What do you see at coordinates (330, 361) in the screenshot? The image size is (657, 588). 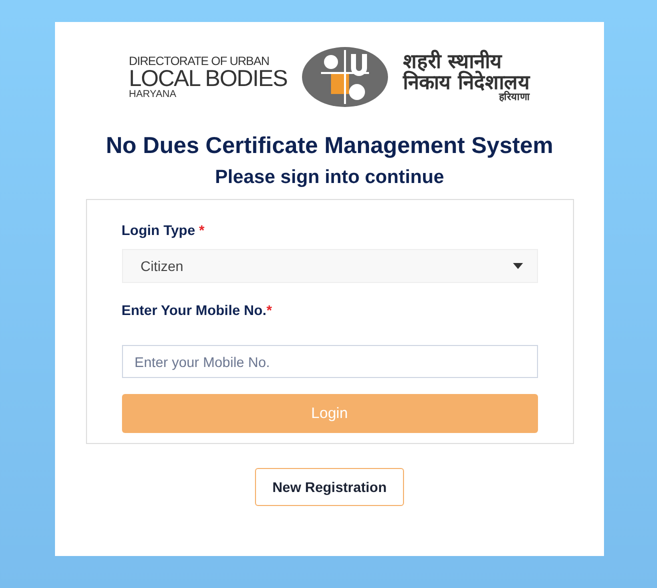 I see `mobile-input: Enter your Mobile No.` at bounding box center [330, 361].